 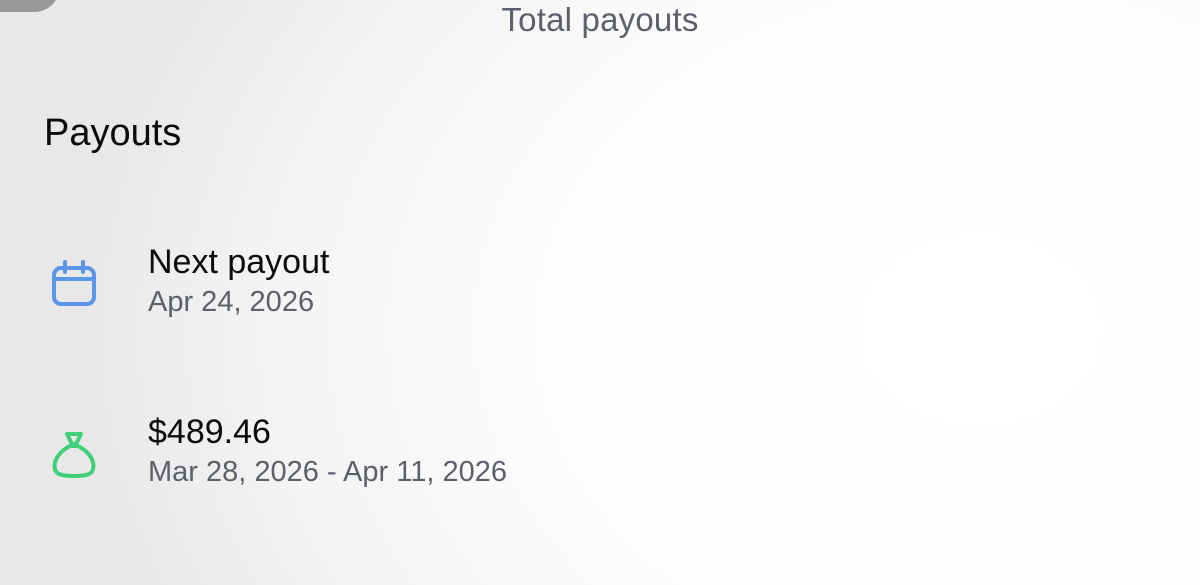 What do you see at coordinates (600, 19) in the screenshot?
I see `page-title: Total payouts` at bounding box center [600, 19].